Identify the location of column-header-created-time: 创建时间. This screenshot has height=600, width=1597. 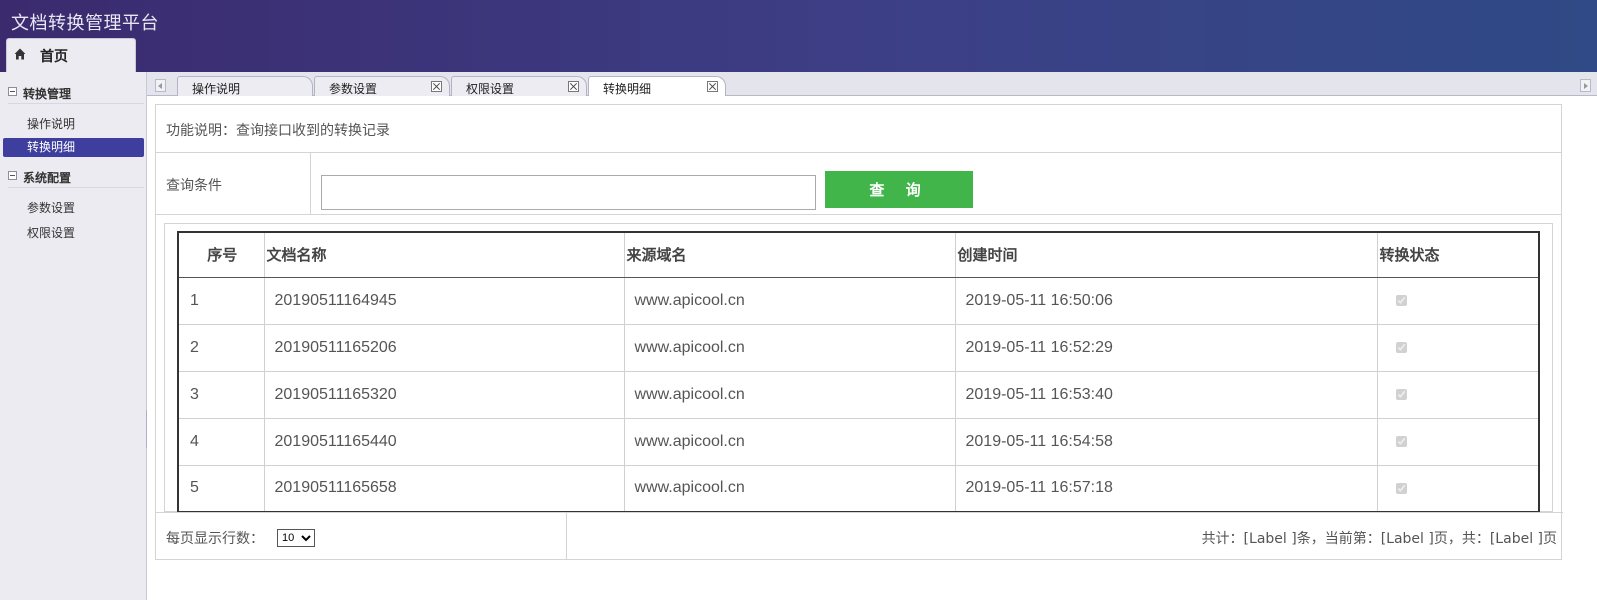
(1166, 255).